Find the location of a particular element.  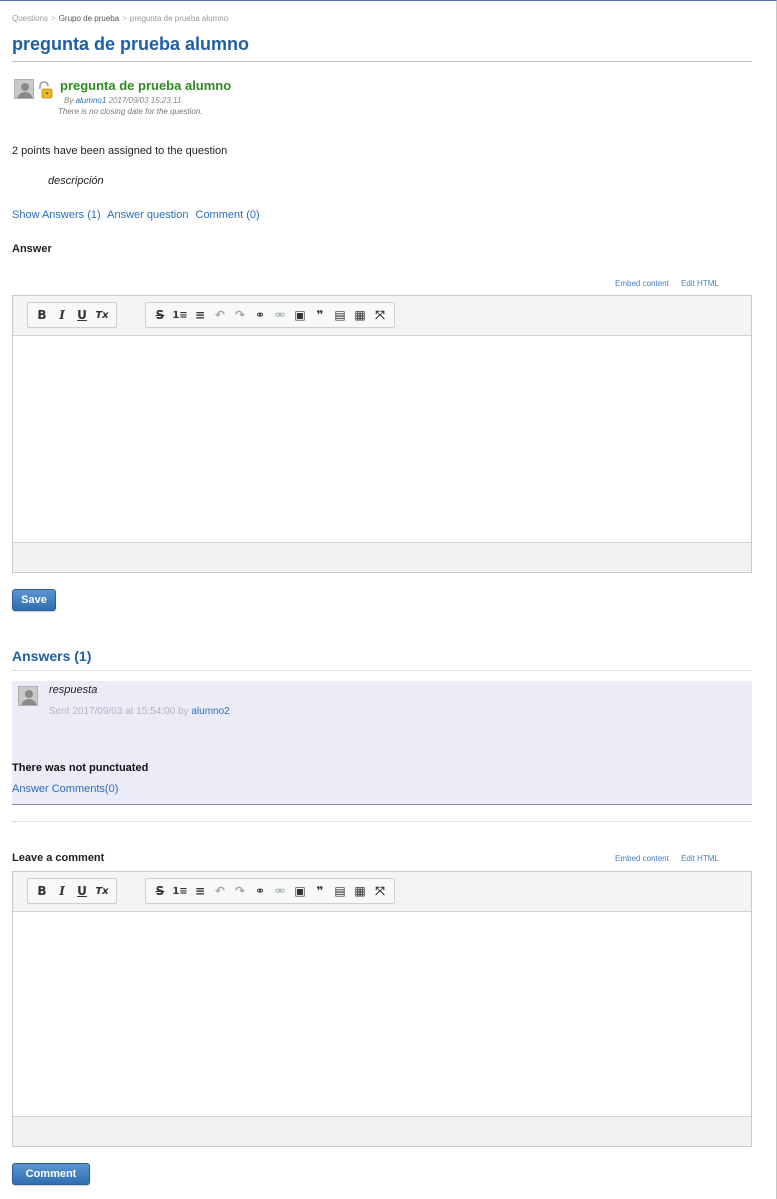

answer-item is located at coordinates (382, 743).